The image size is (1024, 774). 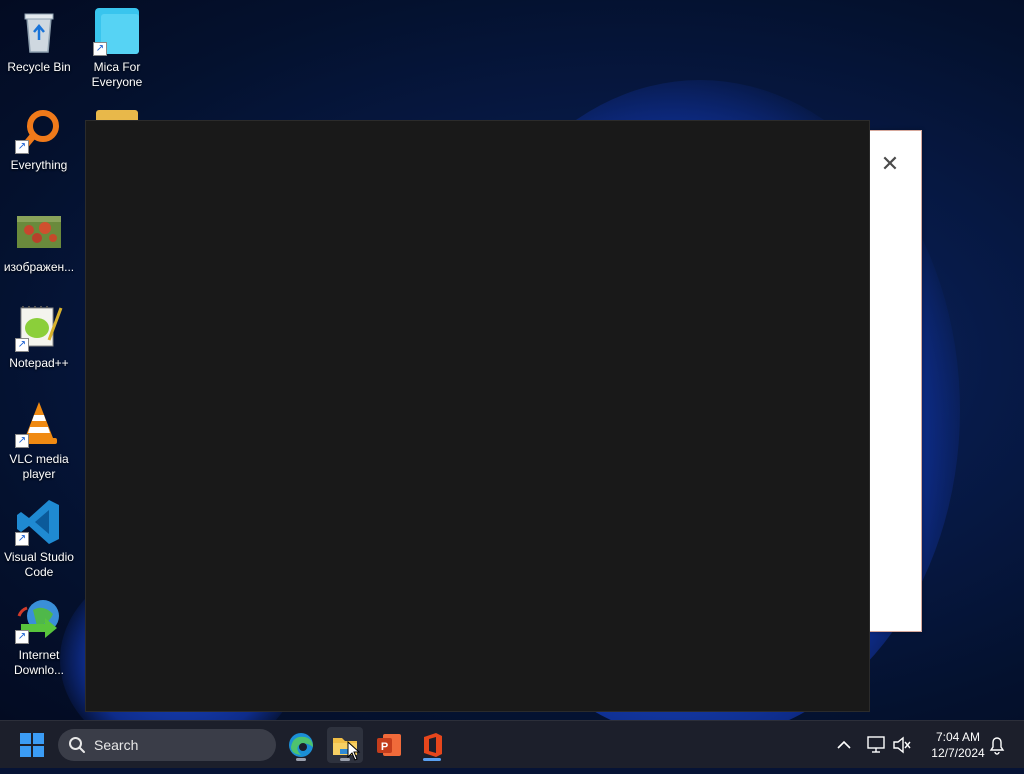 I want to click on volume-muted-icon, so click(x=902, y=745).